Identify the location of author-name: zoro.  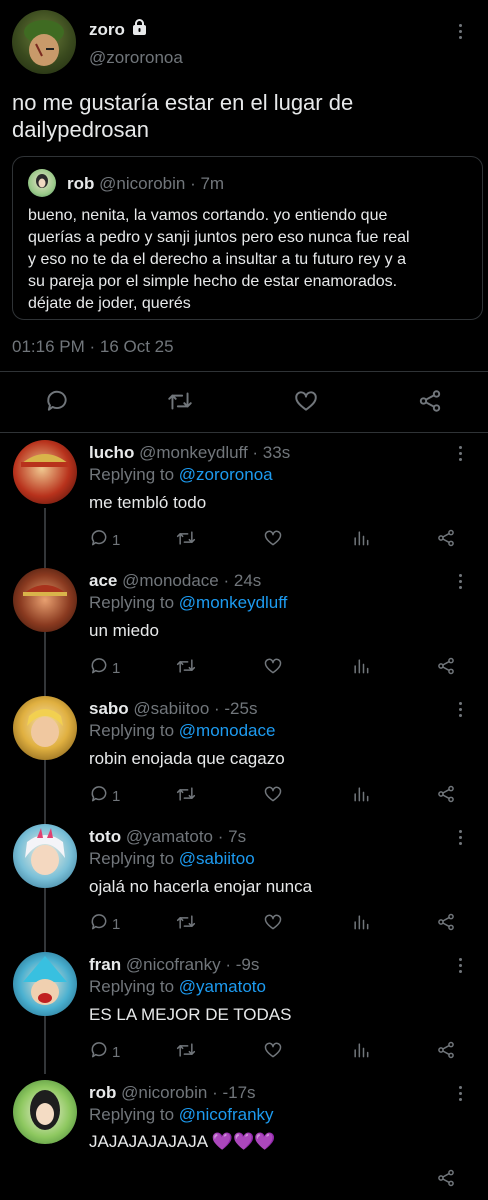
(107, 30).